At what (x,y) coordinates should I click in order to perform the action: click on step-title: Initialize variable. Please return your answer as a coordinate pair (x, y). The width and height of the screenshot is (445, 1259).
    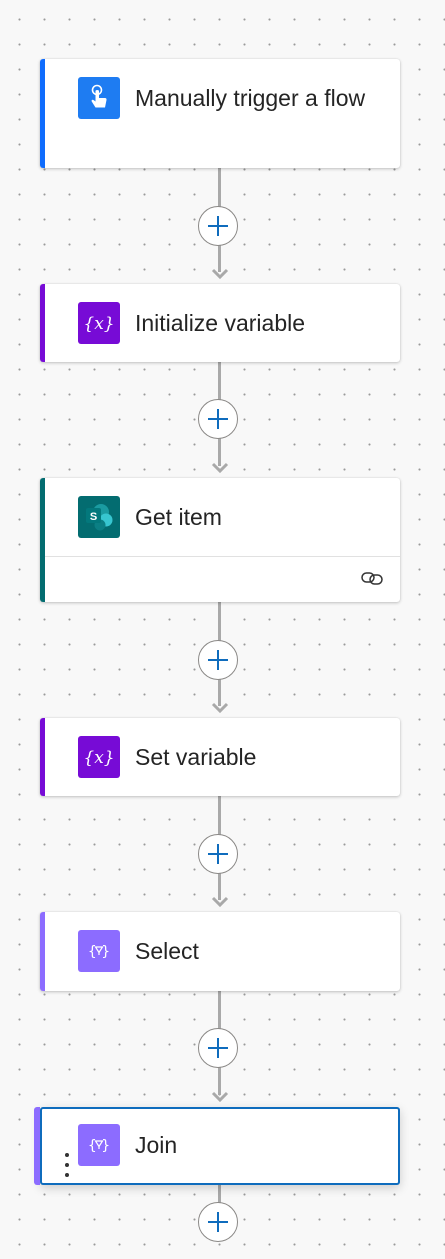
    Looking at the image, I should click on (220, 323).